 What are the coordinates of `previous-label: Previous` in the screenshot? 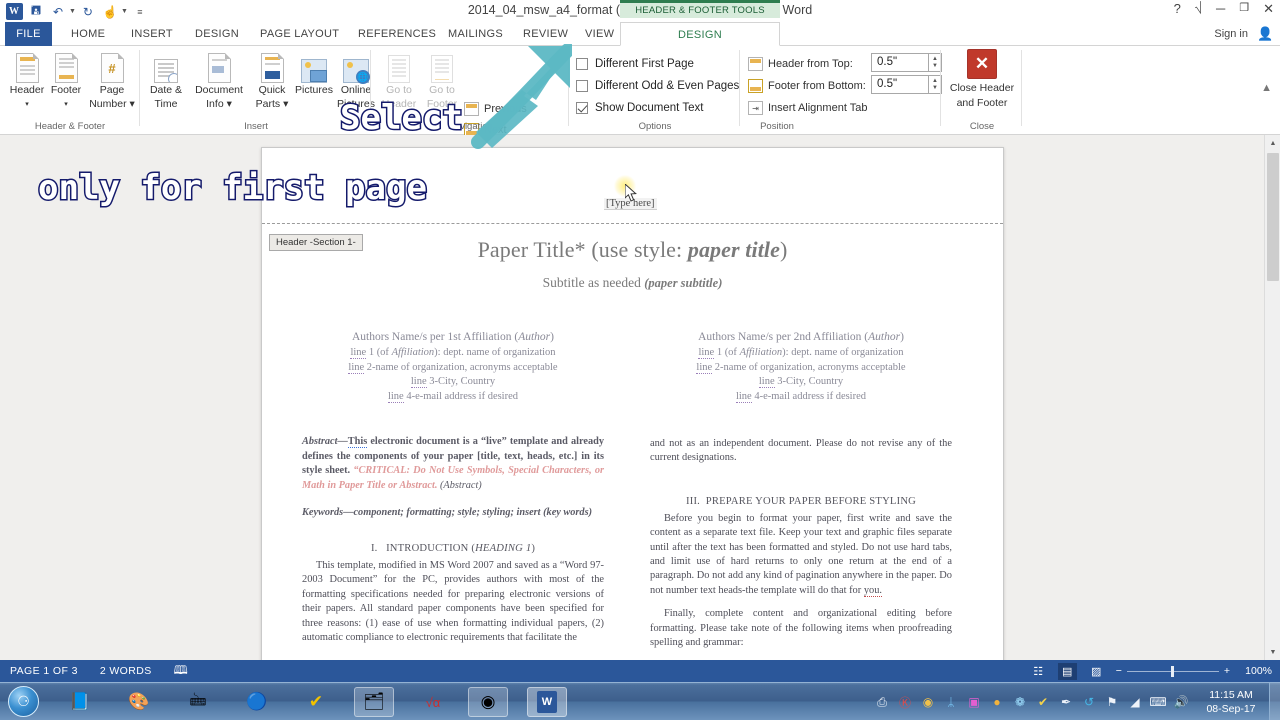 It's located at (505, 109).